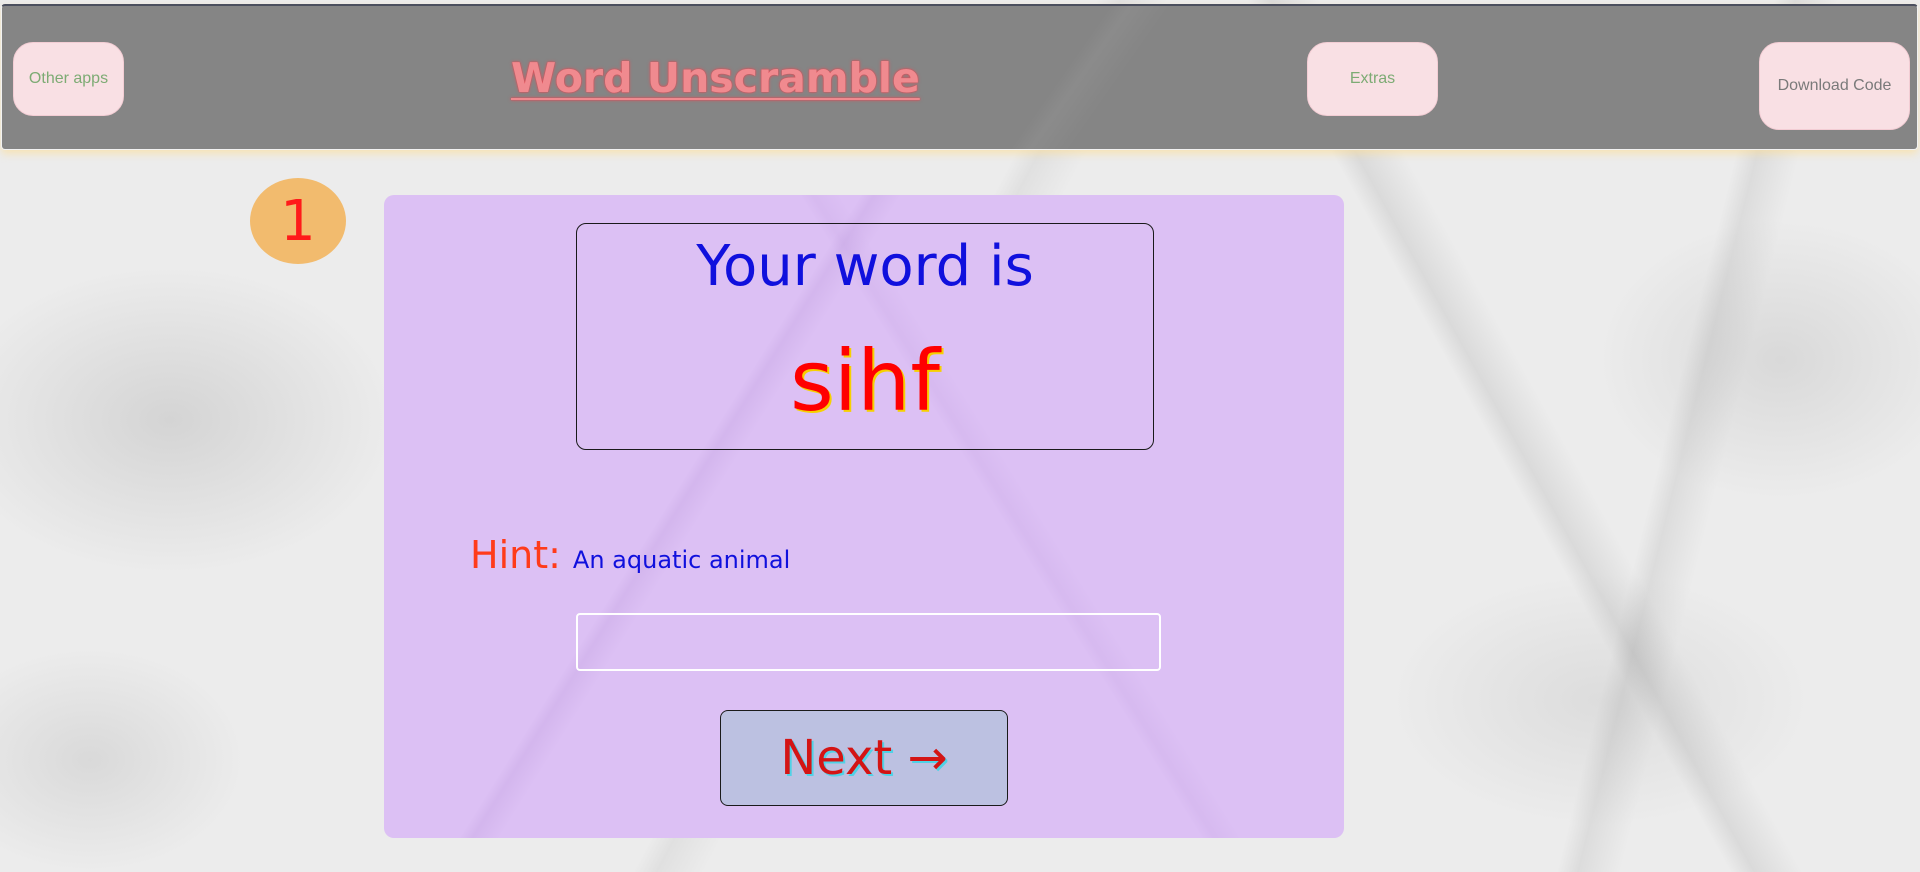 The width and height of the screenshot is (1920, 872). I want to click on hint-row: Hint: An aquatic animal, so click(630, 555).